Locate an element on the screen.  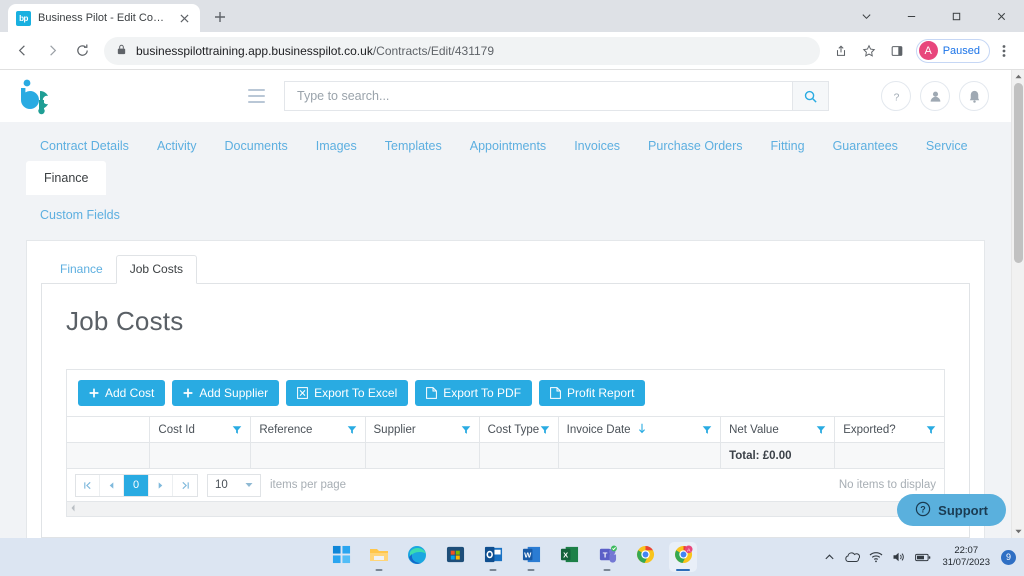
hamburger-icon is located at coordinates (256, 96).